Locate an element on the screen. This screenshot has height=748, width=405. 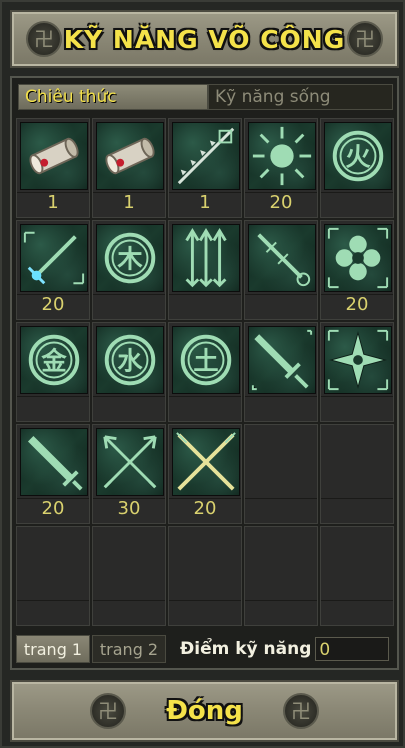
tab-chieu-thuc: Chiêu thức is located at coordinates (113, 97).